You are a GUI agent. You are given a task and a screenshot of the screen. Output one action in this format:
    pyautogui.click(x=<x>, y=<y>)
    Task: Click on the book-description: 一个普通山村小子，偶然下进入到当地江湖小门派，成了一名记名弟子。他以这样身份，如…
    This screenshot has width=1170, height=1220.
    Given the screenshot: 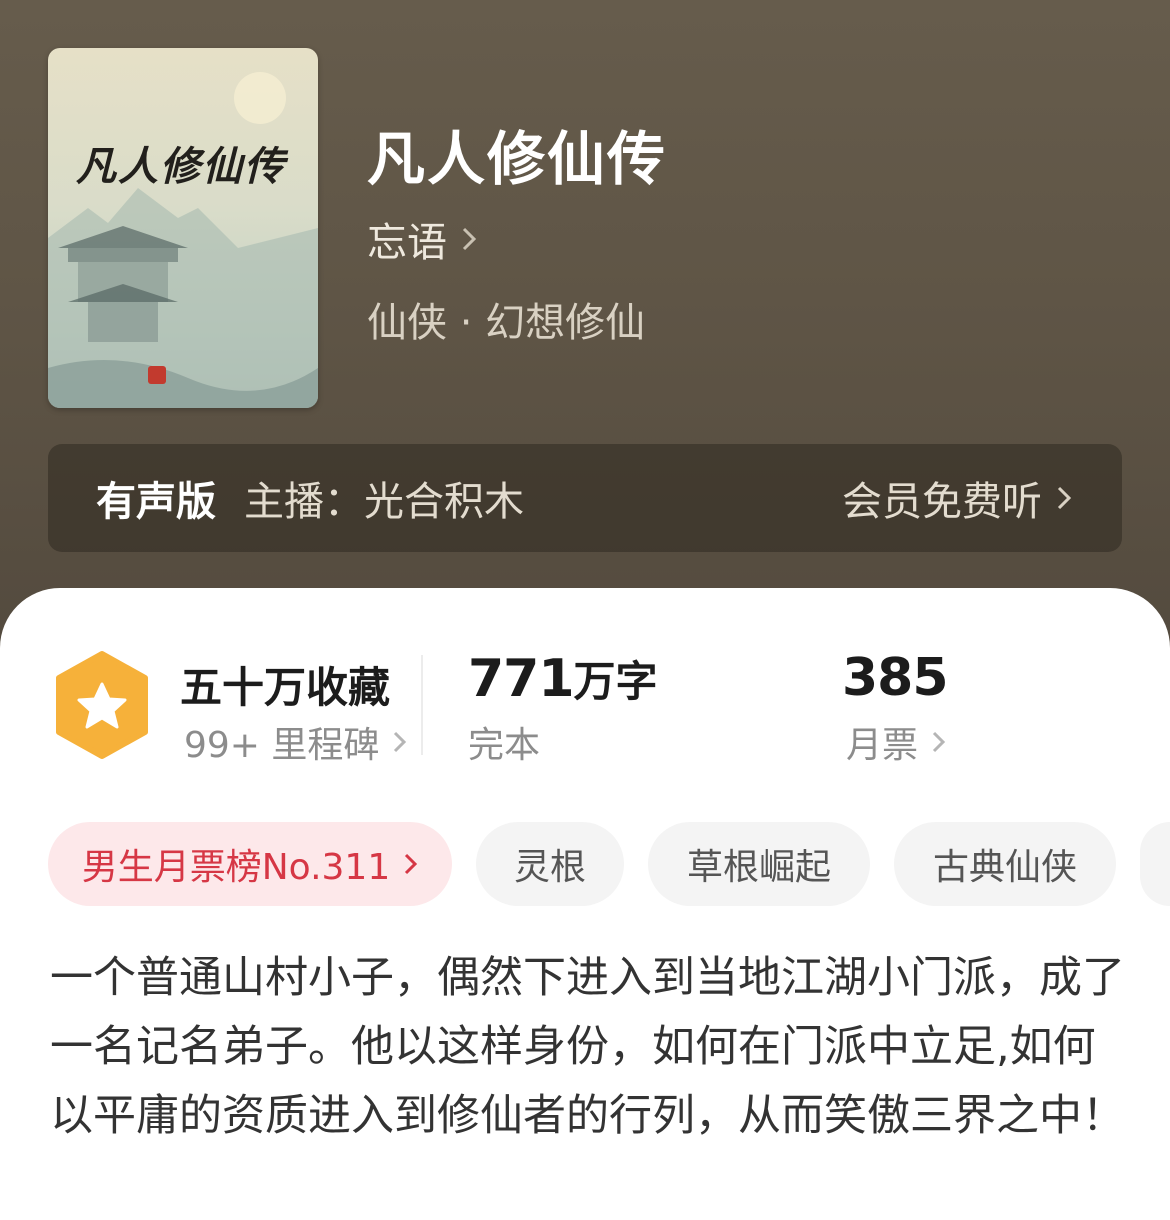 What is the action you would take?
    pyautogui.click(x=587, y=1047)
    